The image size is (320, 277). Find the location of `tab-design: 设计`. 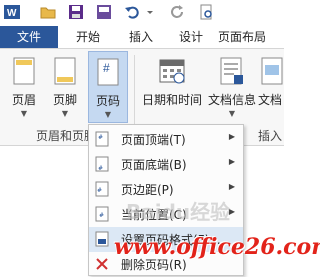

tab-design: 设计 is located at coordinates (191, 37).